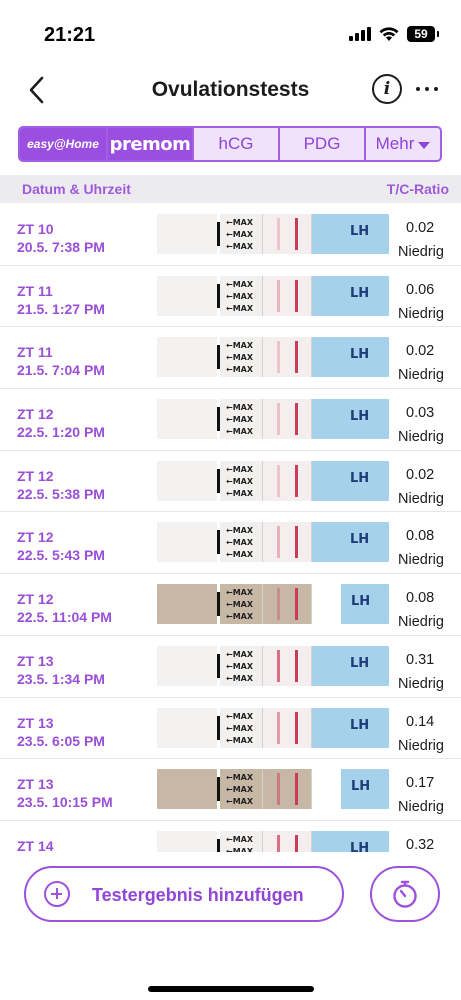 Image resolution: width=461 pixels, height=1000 pixels. Describe the element at coordinates (64, 617) in the screenshot. I see `test-datetime: 22.5. 11:04 PM` at that location.